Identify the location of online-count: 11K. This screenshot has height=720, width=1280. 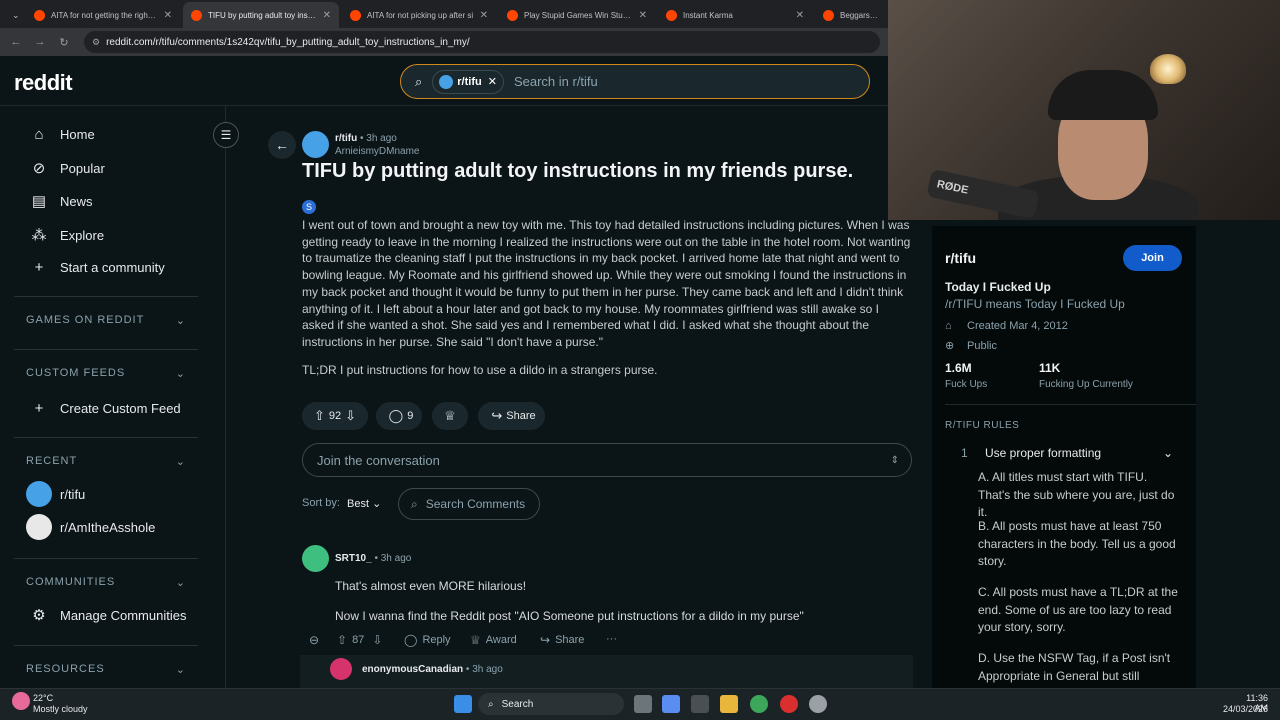
(1050, 368).